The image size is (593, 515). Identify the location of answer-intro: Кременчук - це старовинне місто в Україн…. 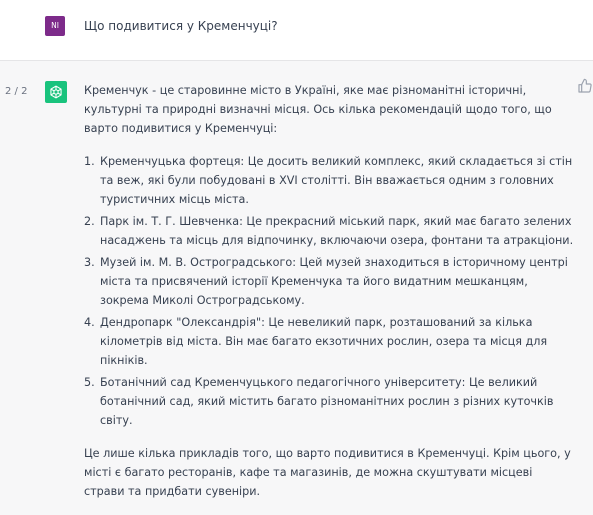
(318, 109).